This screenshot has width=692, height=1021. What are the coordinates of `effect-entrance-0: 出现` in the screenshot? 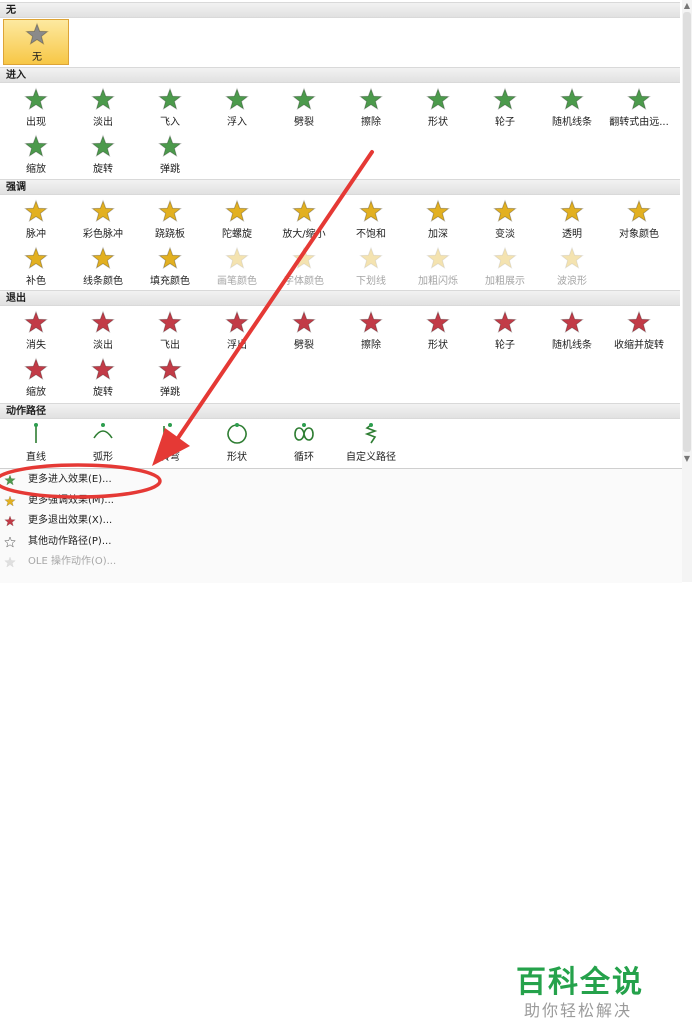 It's located at (36, 108).